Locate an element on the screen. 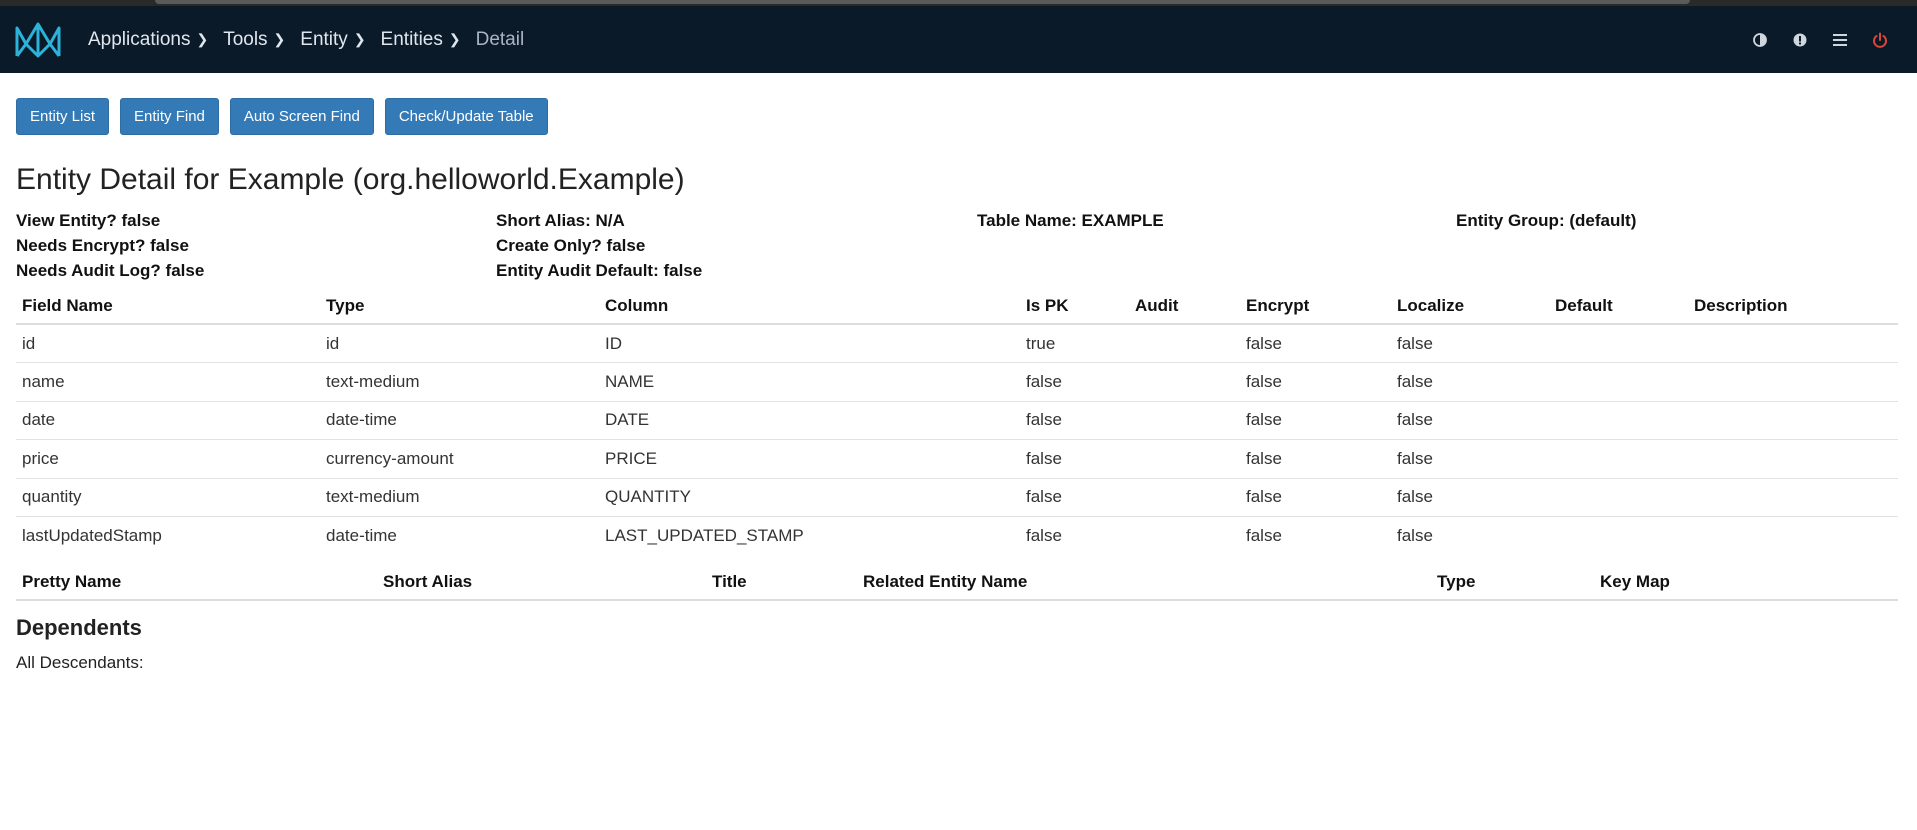 This screenshot has width=1917, height=830. column-header: Related Entity Name is located at coordinates (945, 581).